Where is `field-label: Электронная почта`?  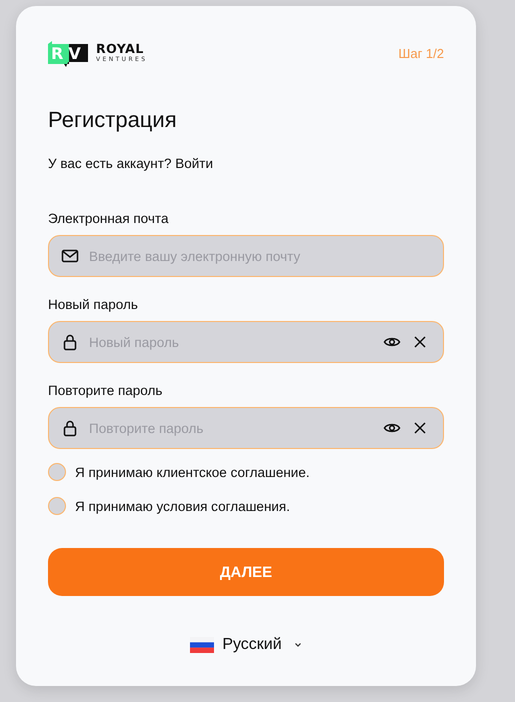
field-label: Электронная почта is located at coordinates (109, 219).